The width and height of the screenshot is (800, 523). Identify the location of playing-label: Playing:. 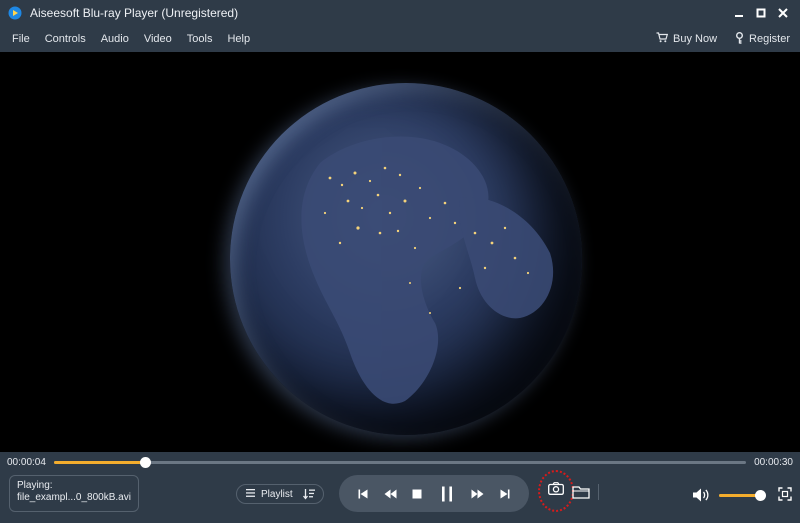
(35, 485).